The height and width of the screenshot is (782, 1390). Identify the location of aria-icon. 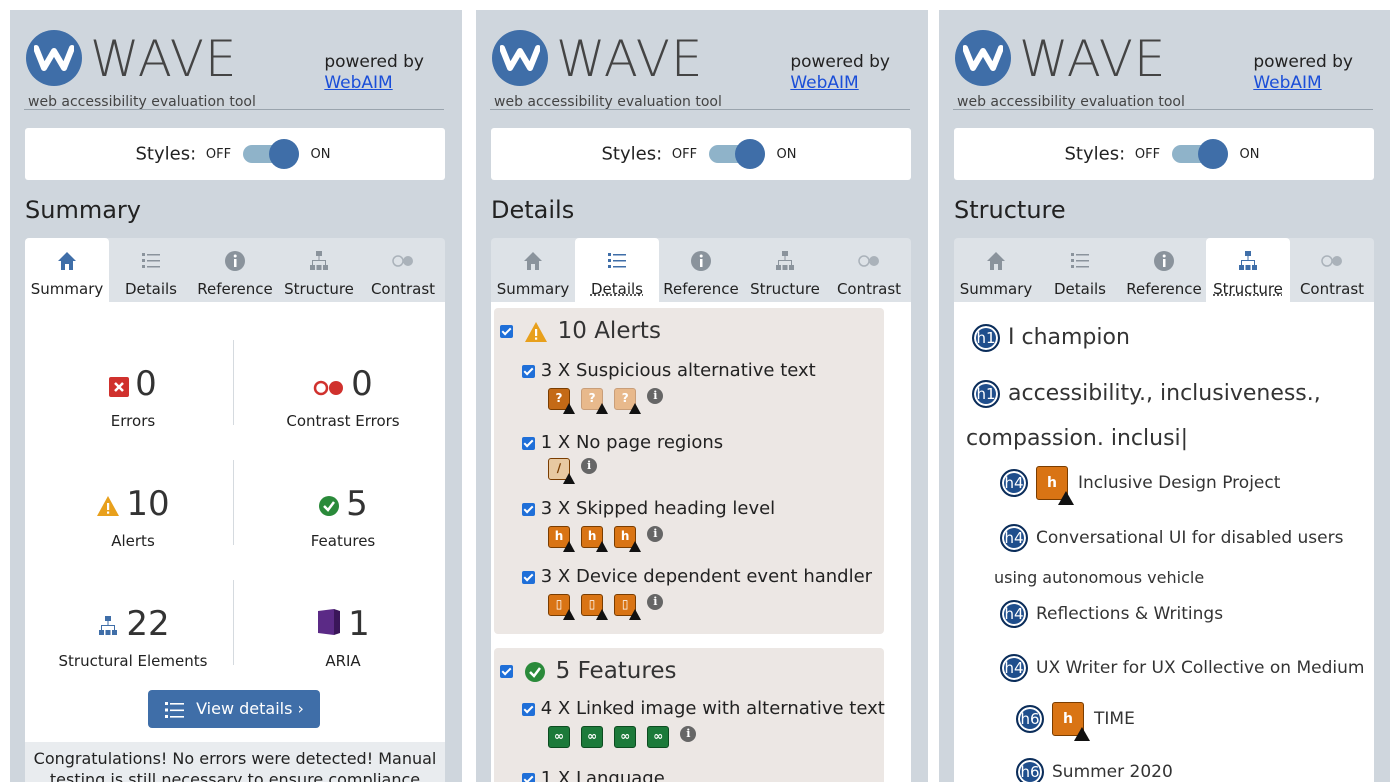
(329, 626).